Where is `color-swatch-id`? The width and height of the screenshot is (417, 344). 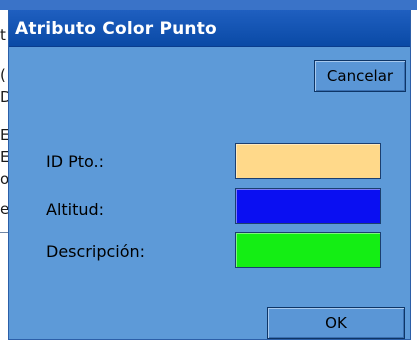 color-swatch-id is located at coordinates (308, 161).